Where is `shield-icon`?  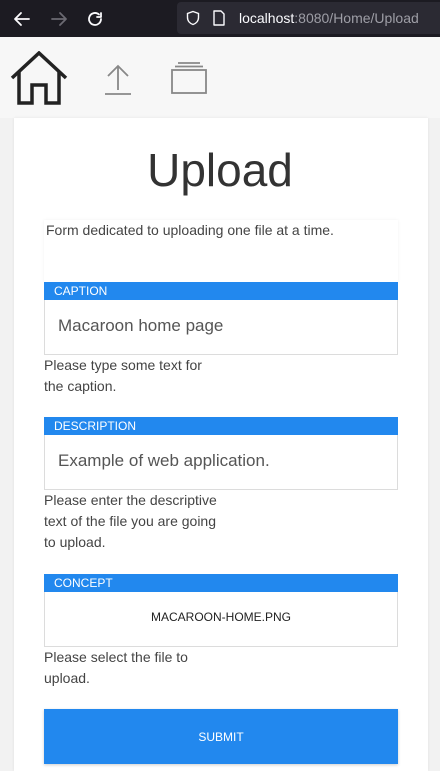
shield-icon is located at coordinates (193, 18).